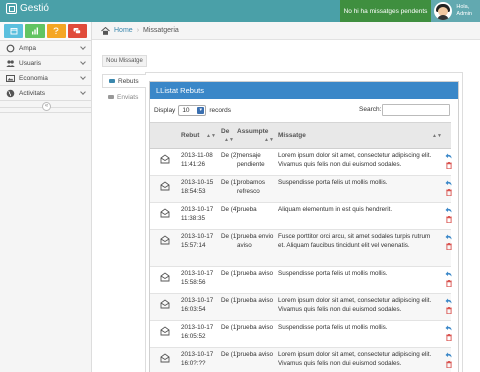 This screenshot has width=480, height=372. Describe the element at coordinates (105, 30) in the screenshot. I see `home-icon` at that location.